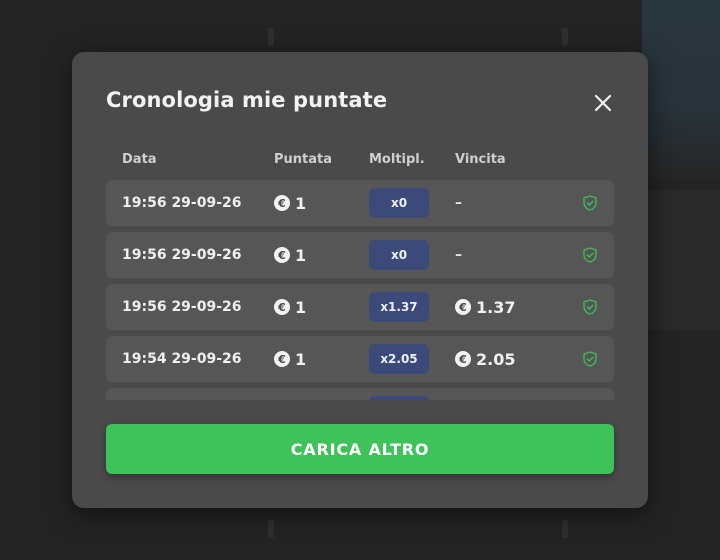  I want to click on background-panel-lower, so click(681, 260).